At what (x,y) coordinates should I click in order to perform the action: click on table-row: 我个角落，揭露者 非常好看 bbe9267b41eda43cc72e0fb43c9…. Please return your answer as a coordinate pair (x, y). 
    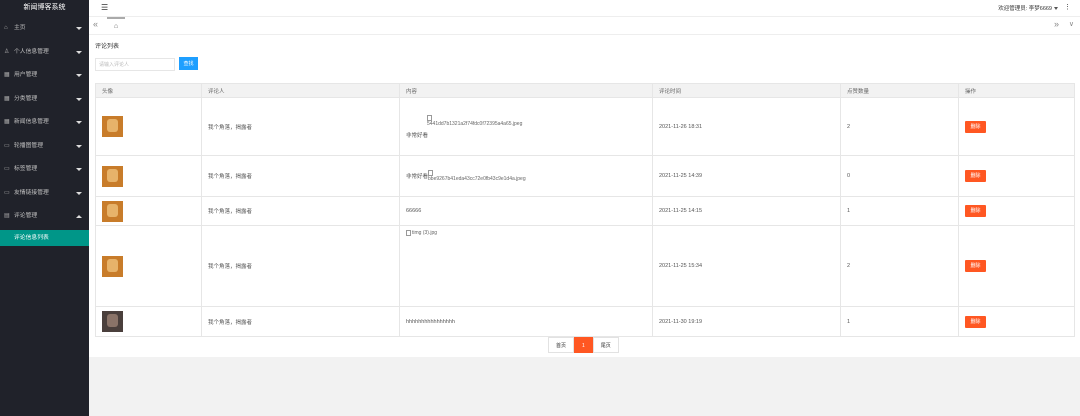
    Looking at the image, I should click on (585, 176).